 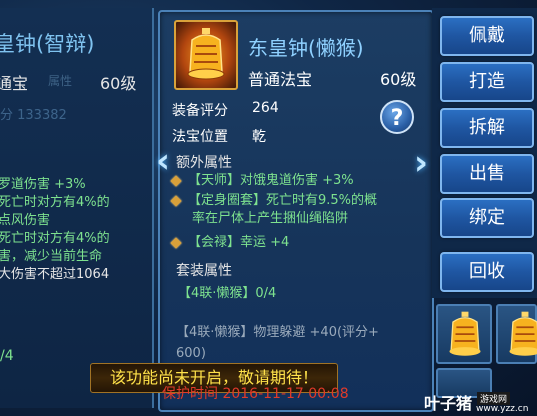 I want to click on compare-set-progress: /4, so click(x=7, y=356).